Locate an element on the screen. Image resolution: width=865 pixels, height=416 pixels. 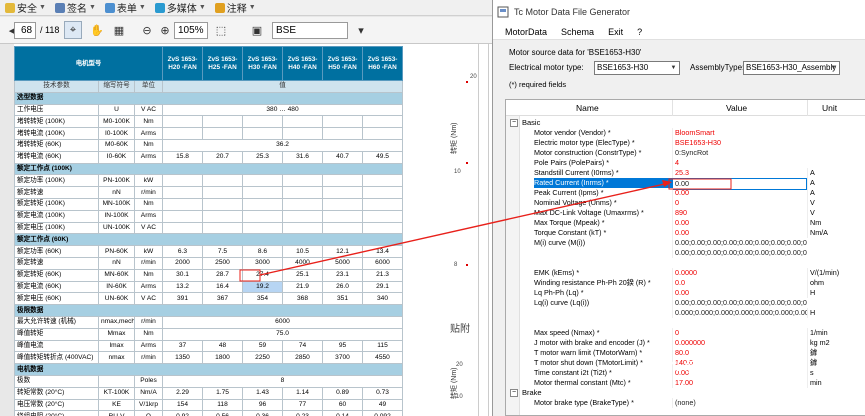
menu-exit: Exit is located at coordinates (615, 32).